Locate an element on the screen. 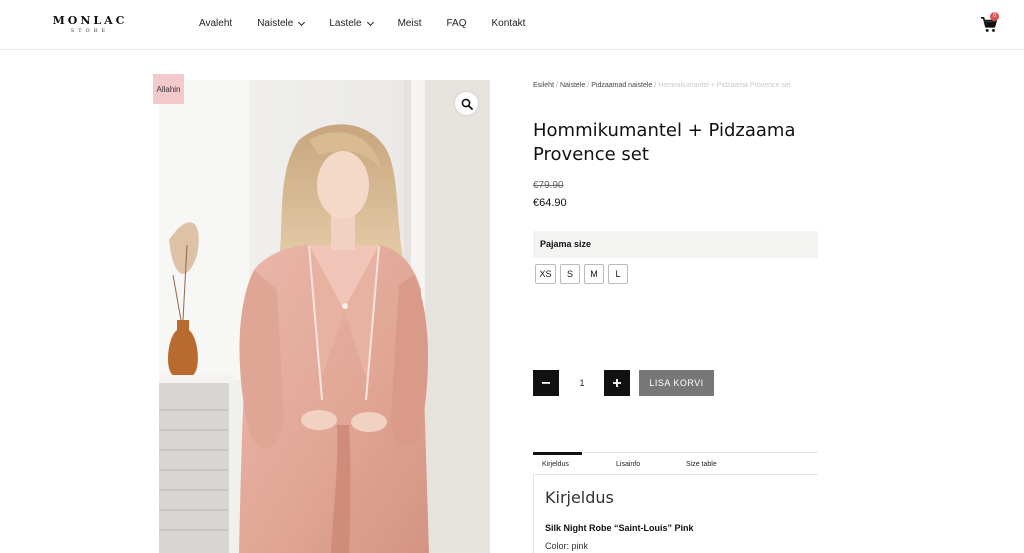  size-option-l: L is located at coordinates (618, 274).